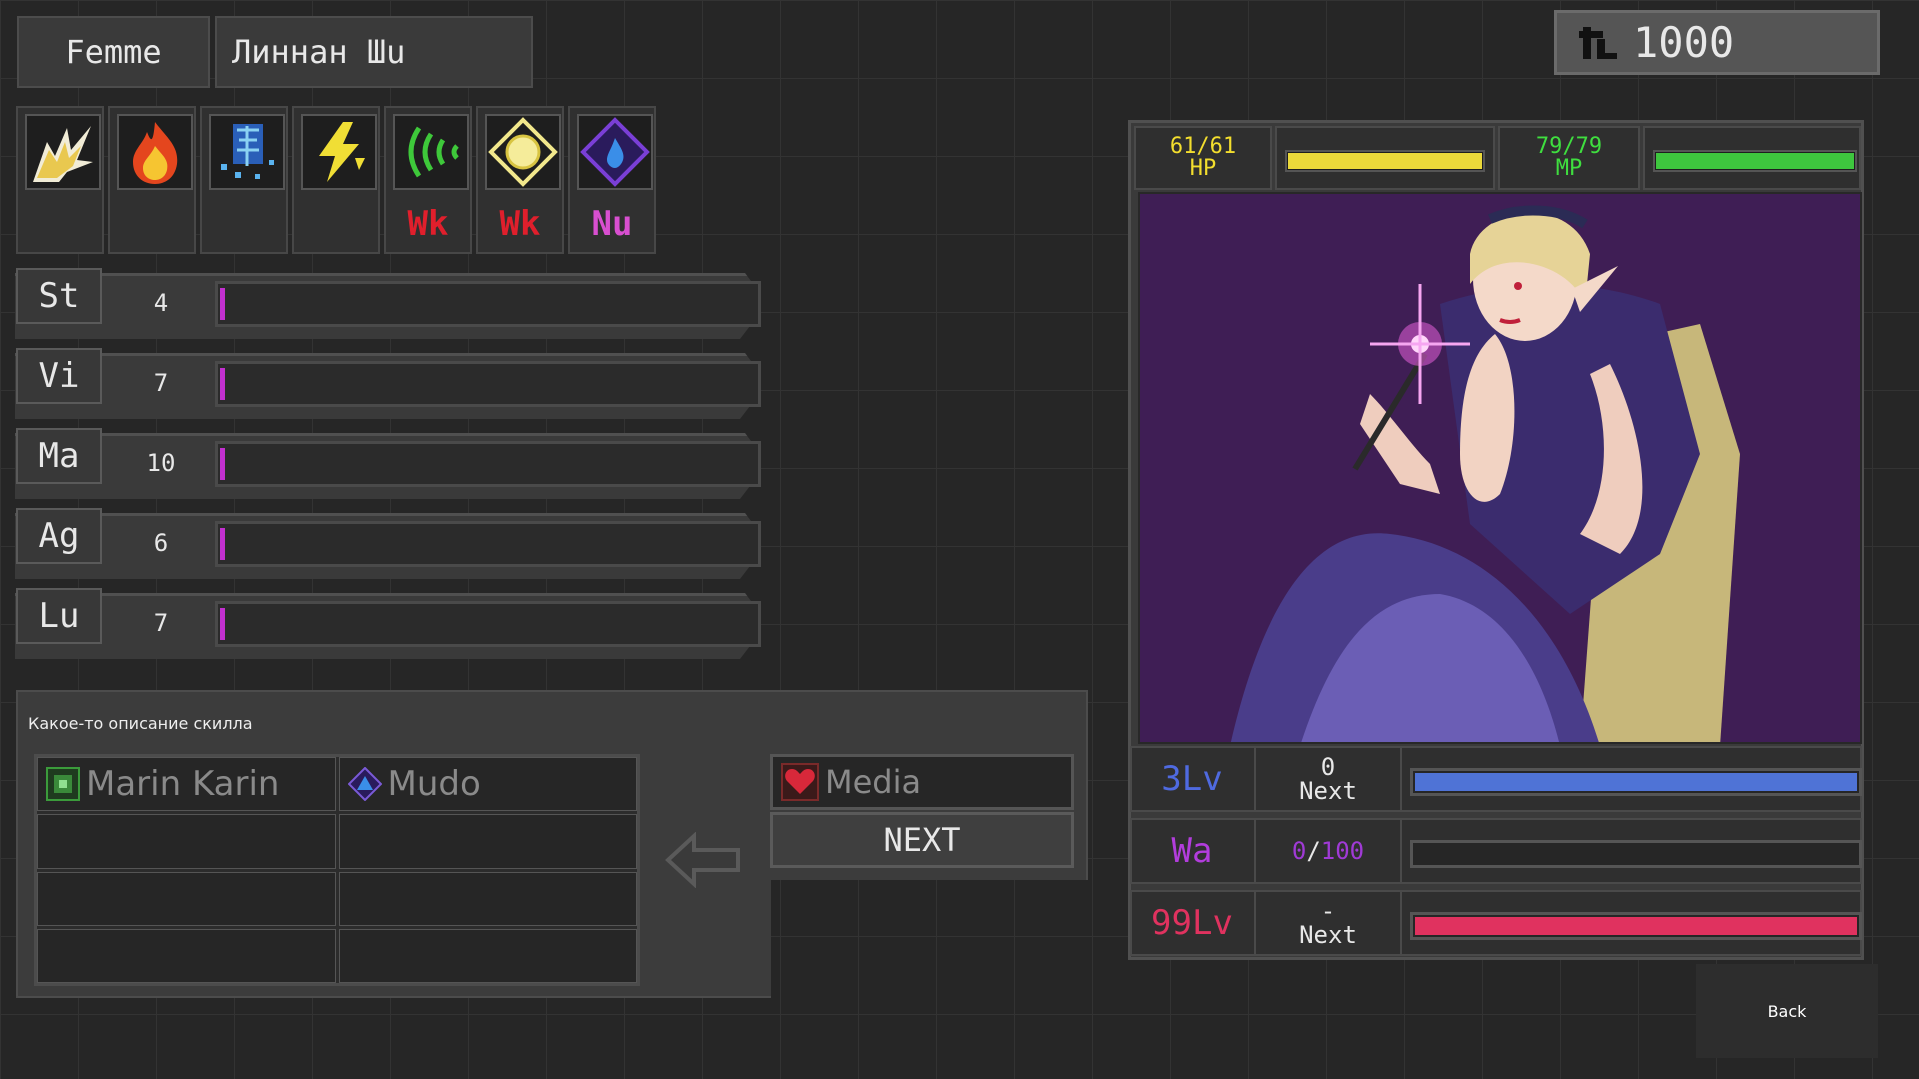 This screenshot has height=1079, width=1919. Describe the element at coordinates (140, 723) in the screenshot. I see `skill-description: Какое-то описание скилла` at that location.